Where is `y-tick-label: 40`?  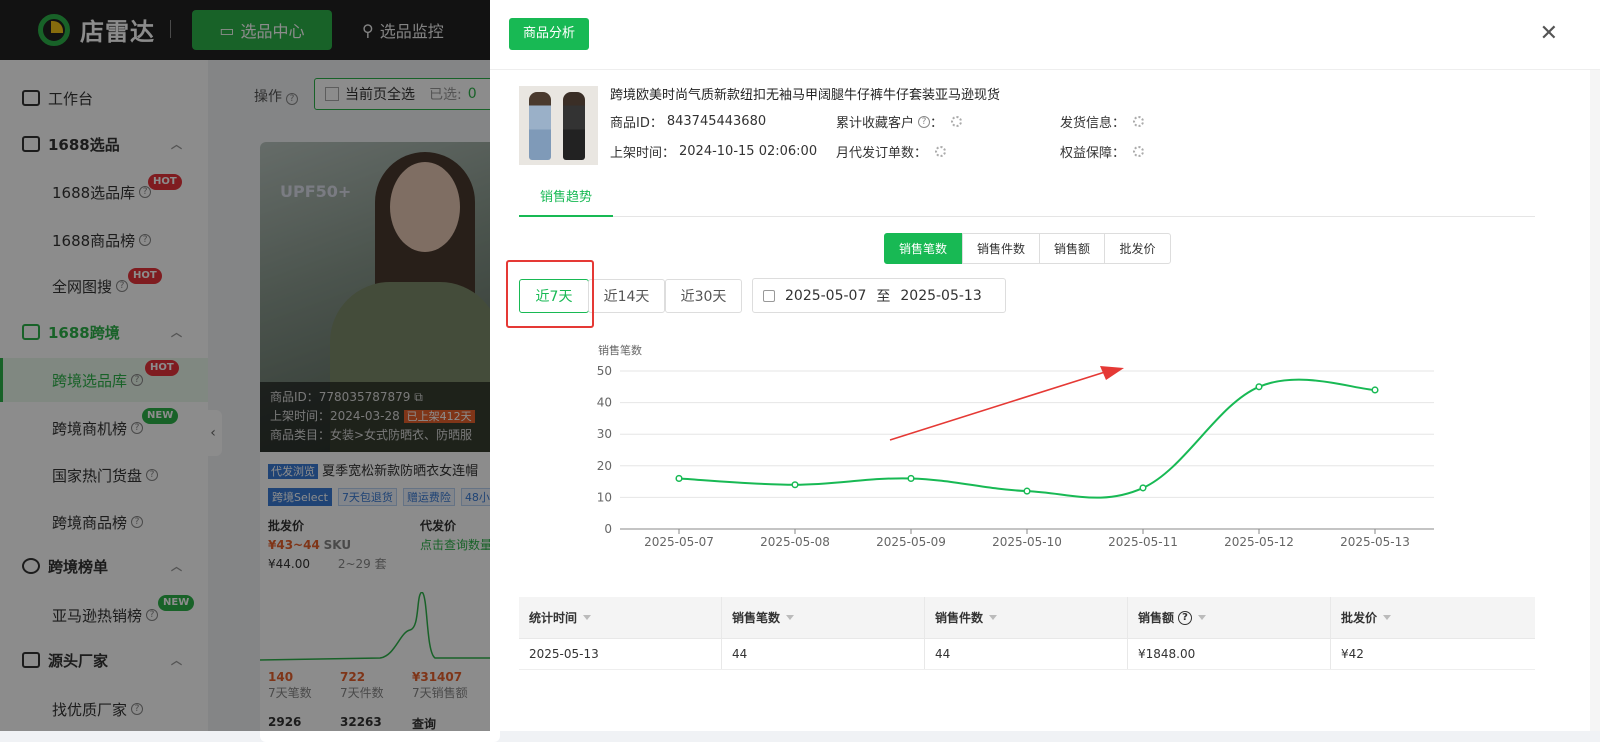 y-tick-label: 40 is located at coordinates (604, 403).